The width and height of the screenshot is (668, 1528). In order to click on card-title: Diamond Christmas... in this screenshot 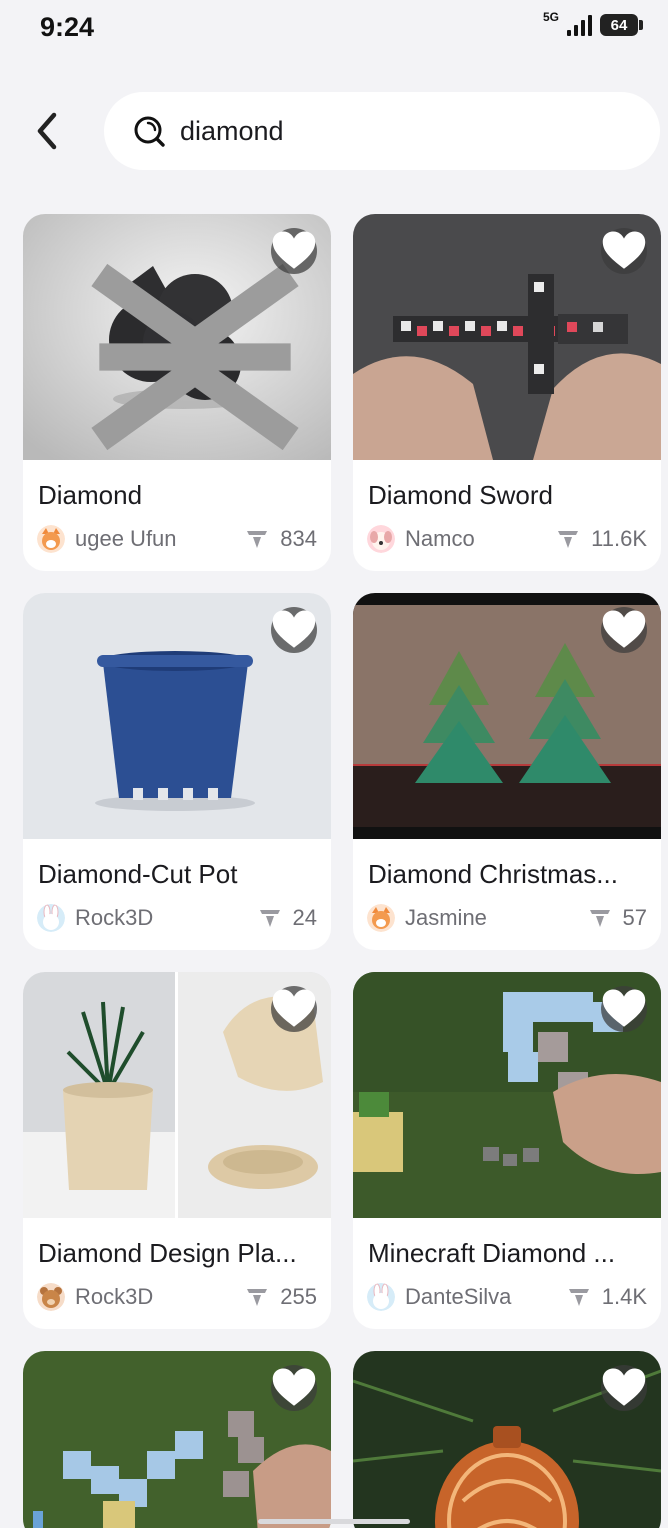, I will do `click(493, 874)`.